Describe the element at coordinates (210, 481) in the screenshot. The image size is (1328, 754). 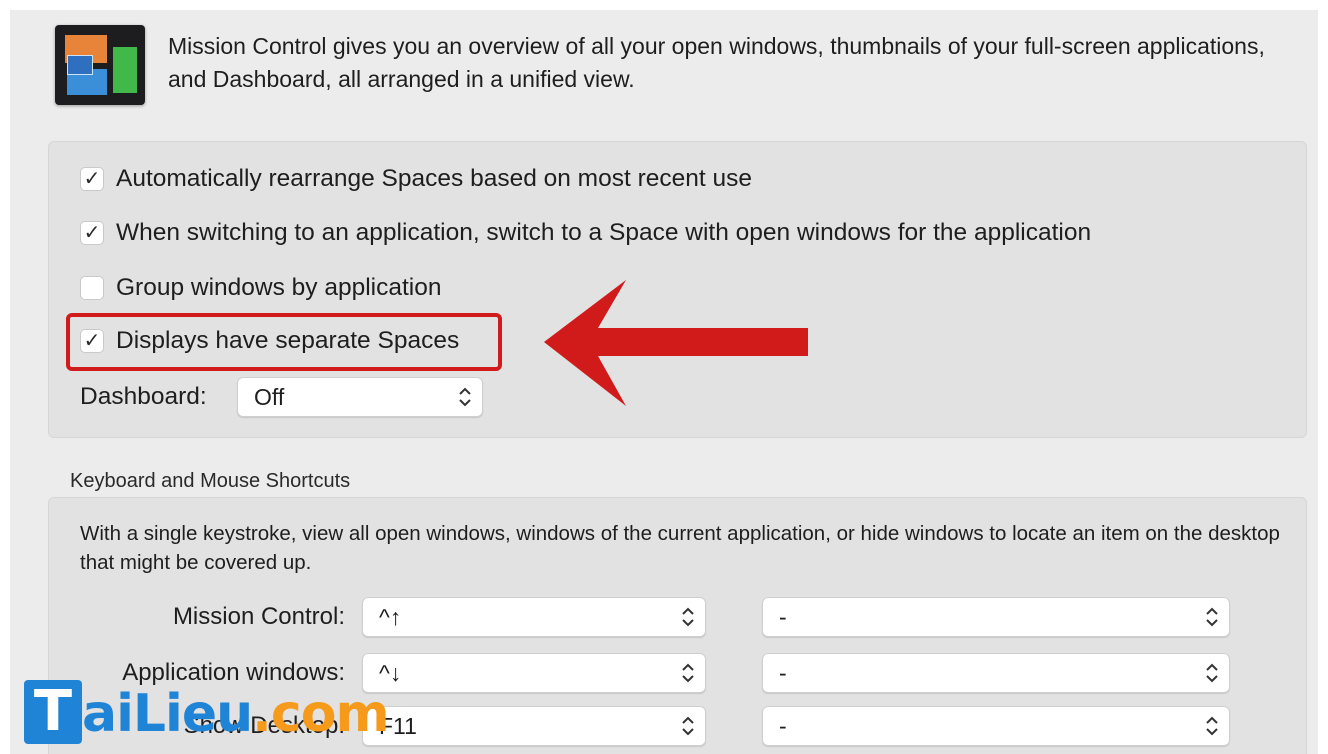
I see `shortcuts-section-title: Keyboard and Mouse Shortcuts` at that location.